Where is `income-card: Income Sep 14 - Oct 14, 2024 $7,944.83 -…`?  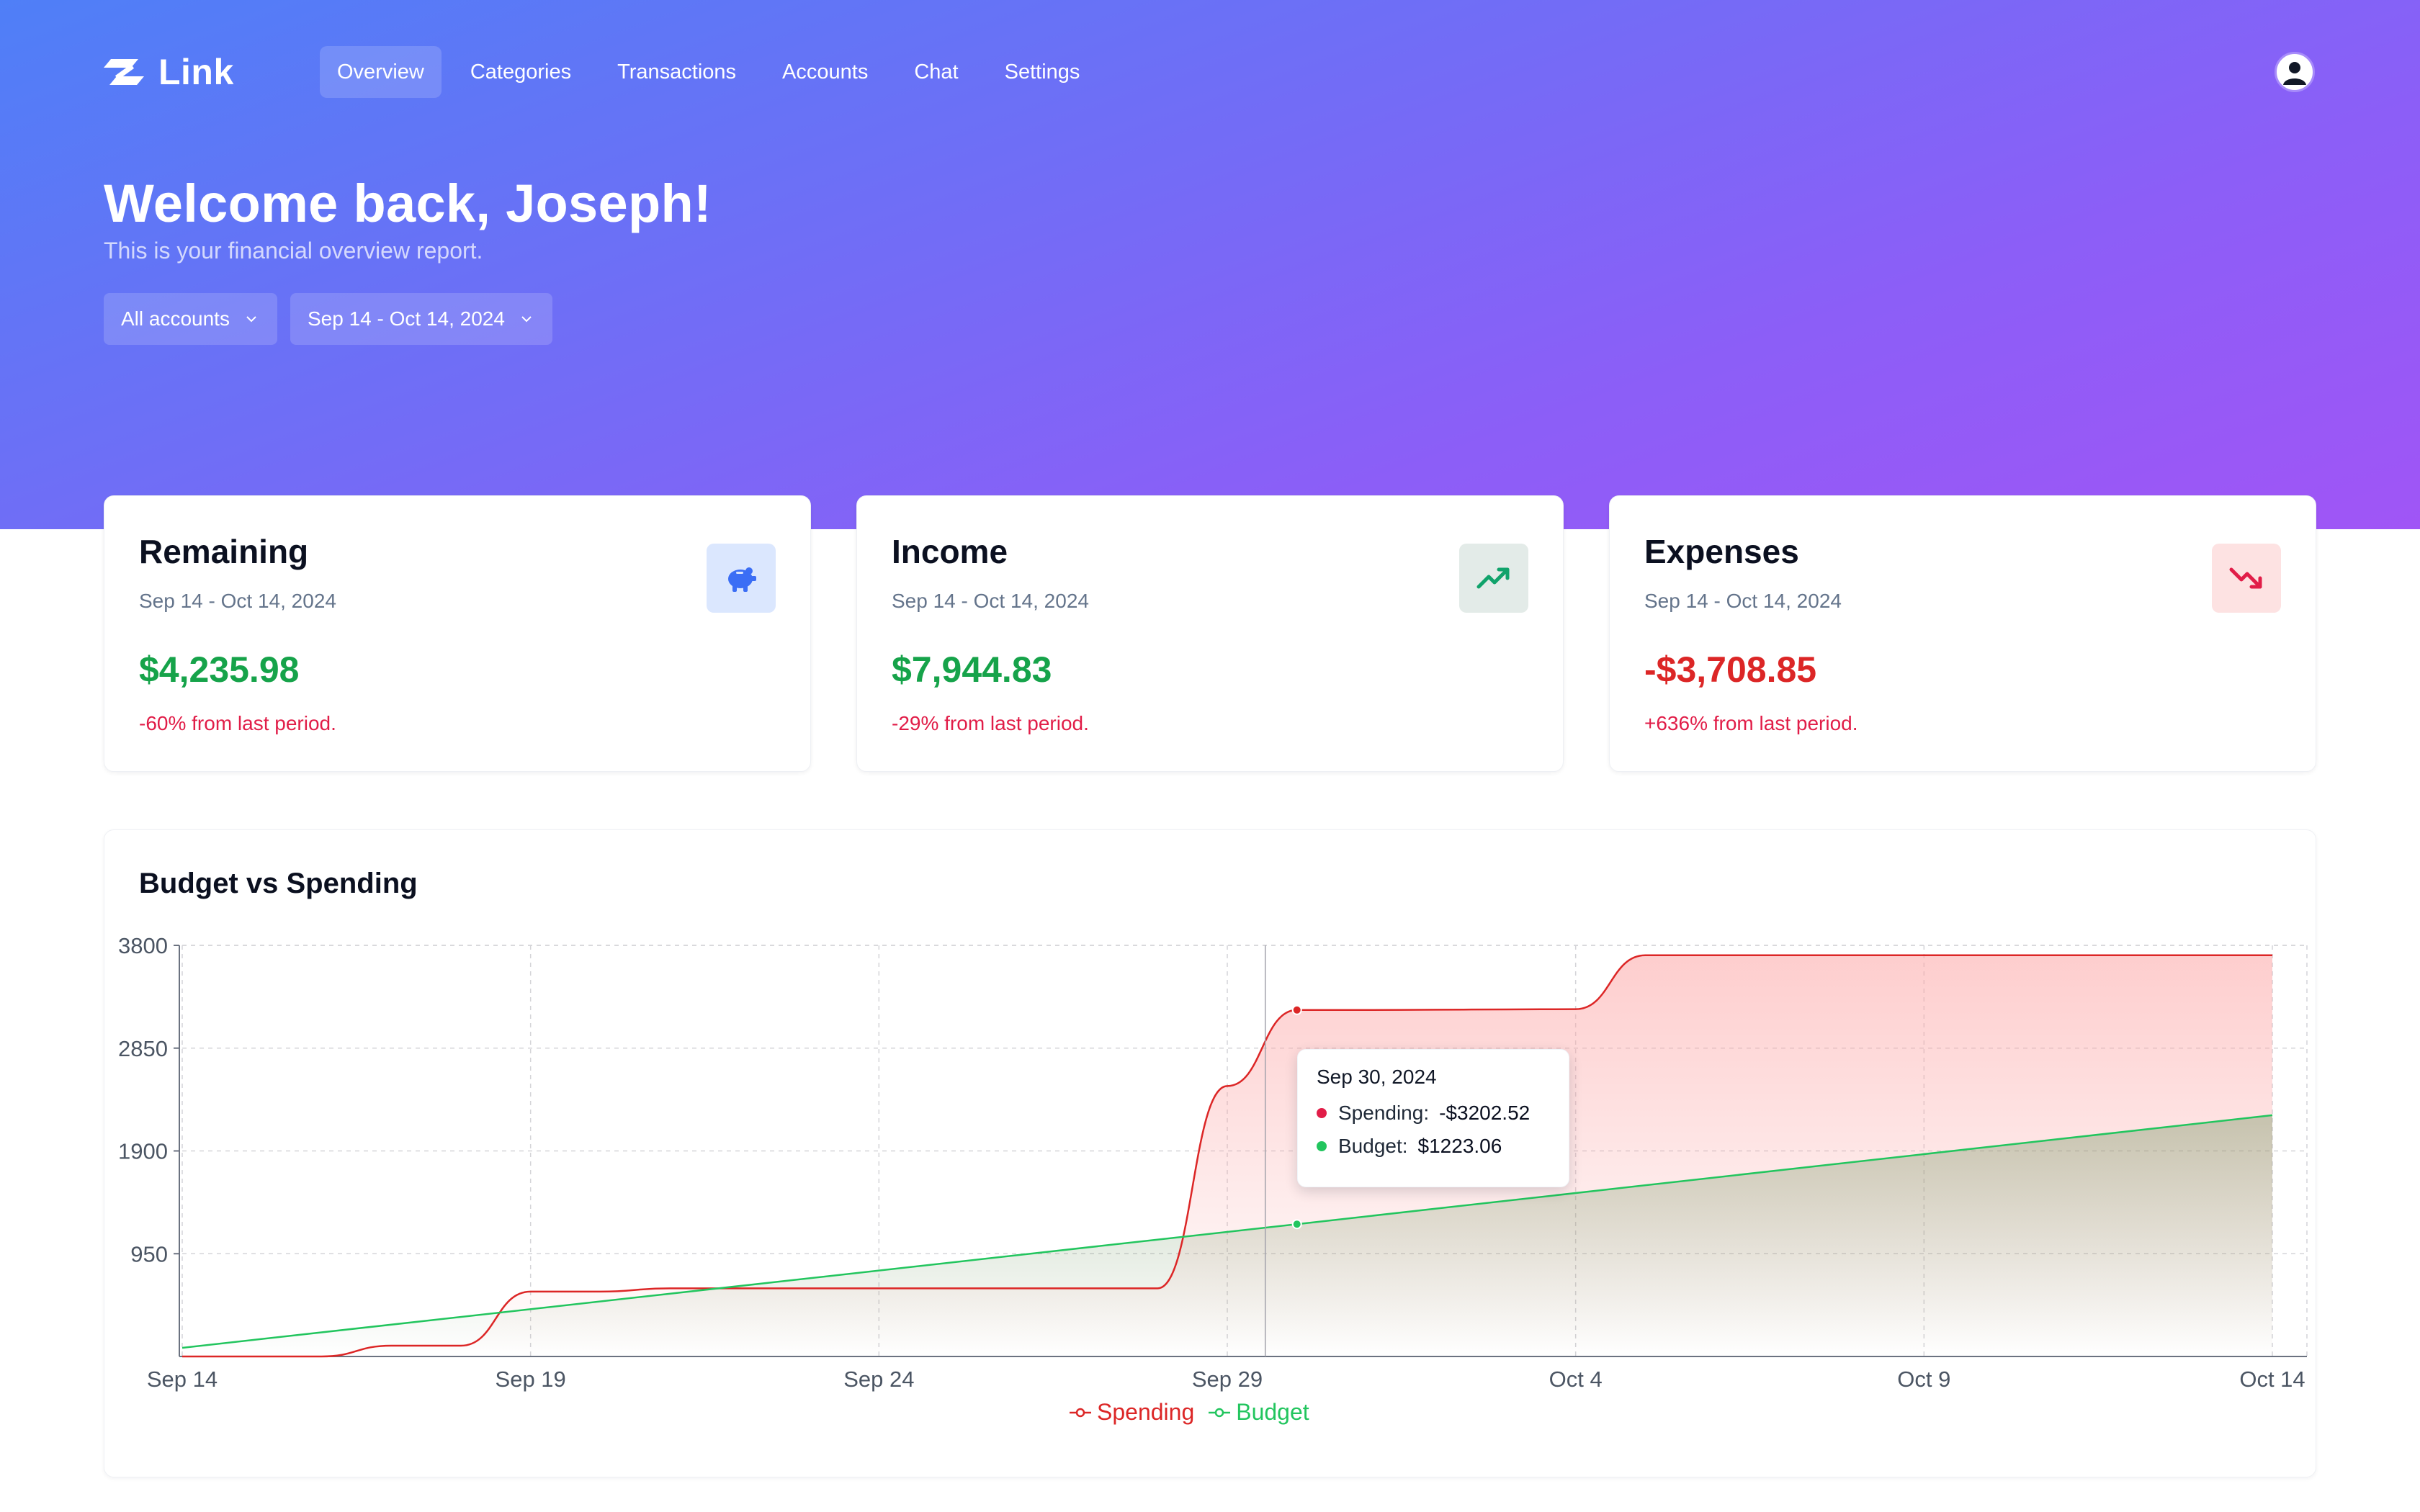
income-card: Income Sep 14 - Oct 14, 2024 $7,944.83 -… is located at coordinates (1210, 633).